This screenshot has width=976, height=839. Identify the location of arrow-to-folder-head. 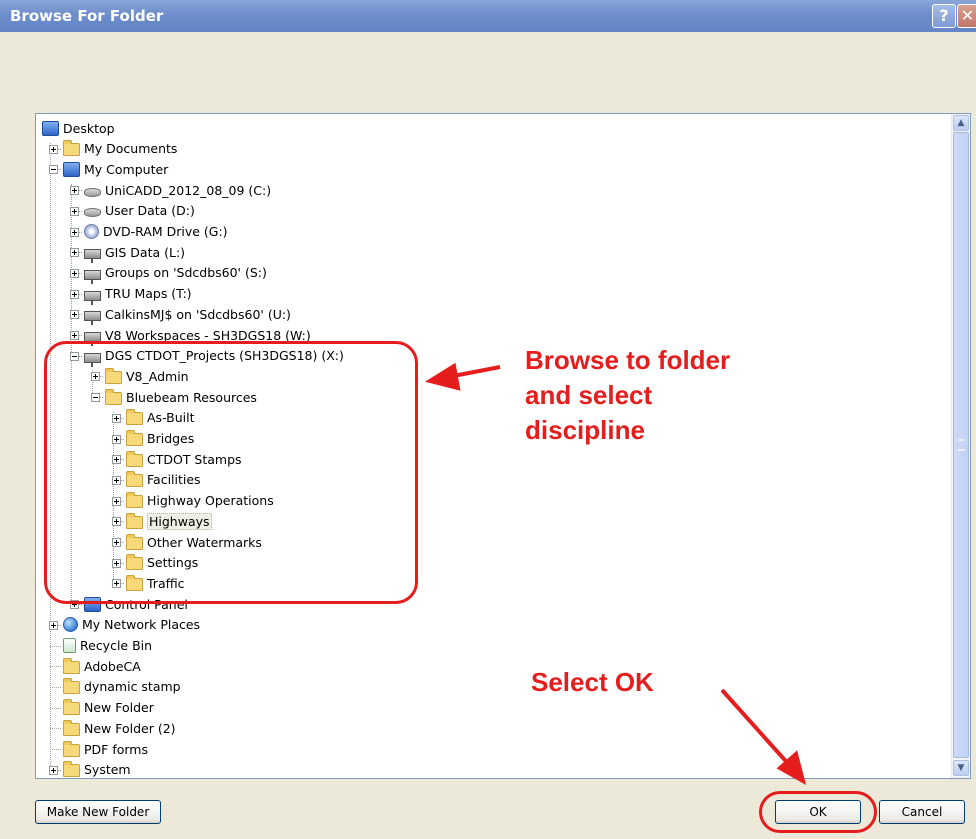
(442, 376).